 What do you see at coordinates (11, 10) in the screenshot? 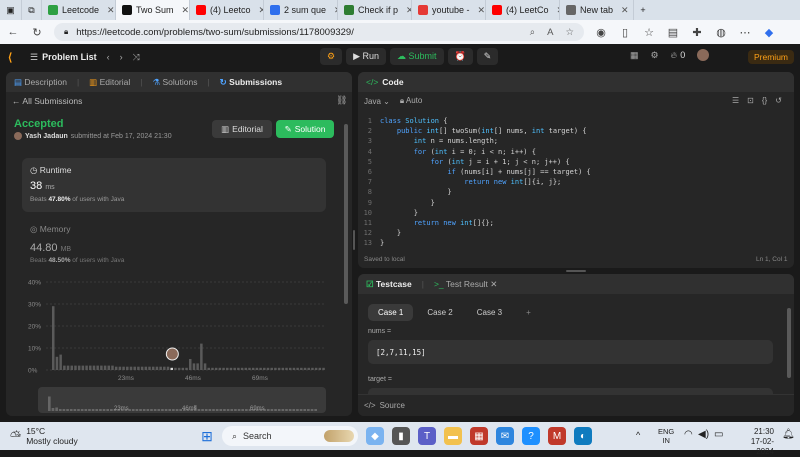
I see `browser-menu-icon: ▣` at bounding box center [11, 10].